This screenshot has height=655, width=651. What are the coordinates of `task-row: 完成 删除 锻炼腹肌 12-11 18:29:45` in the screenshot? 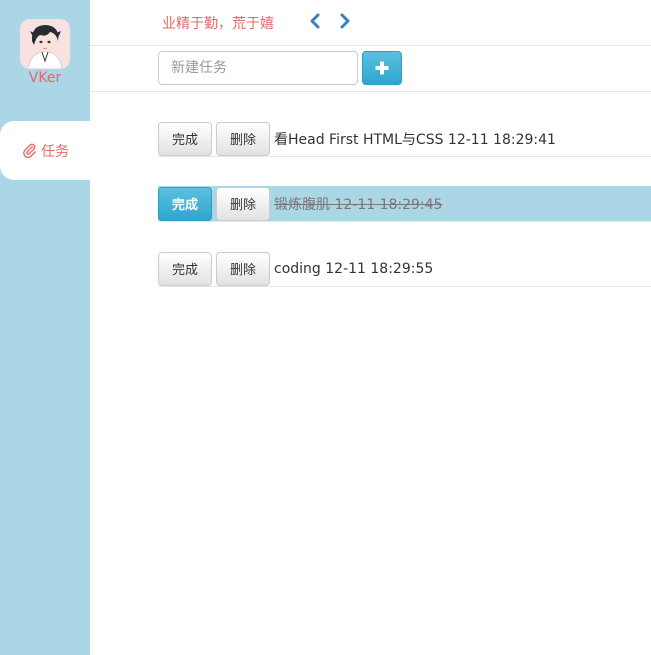 It's located at (404, 204).